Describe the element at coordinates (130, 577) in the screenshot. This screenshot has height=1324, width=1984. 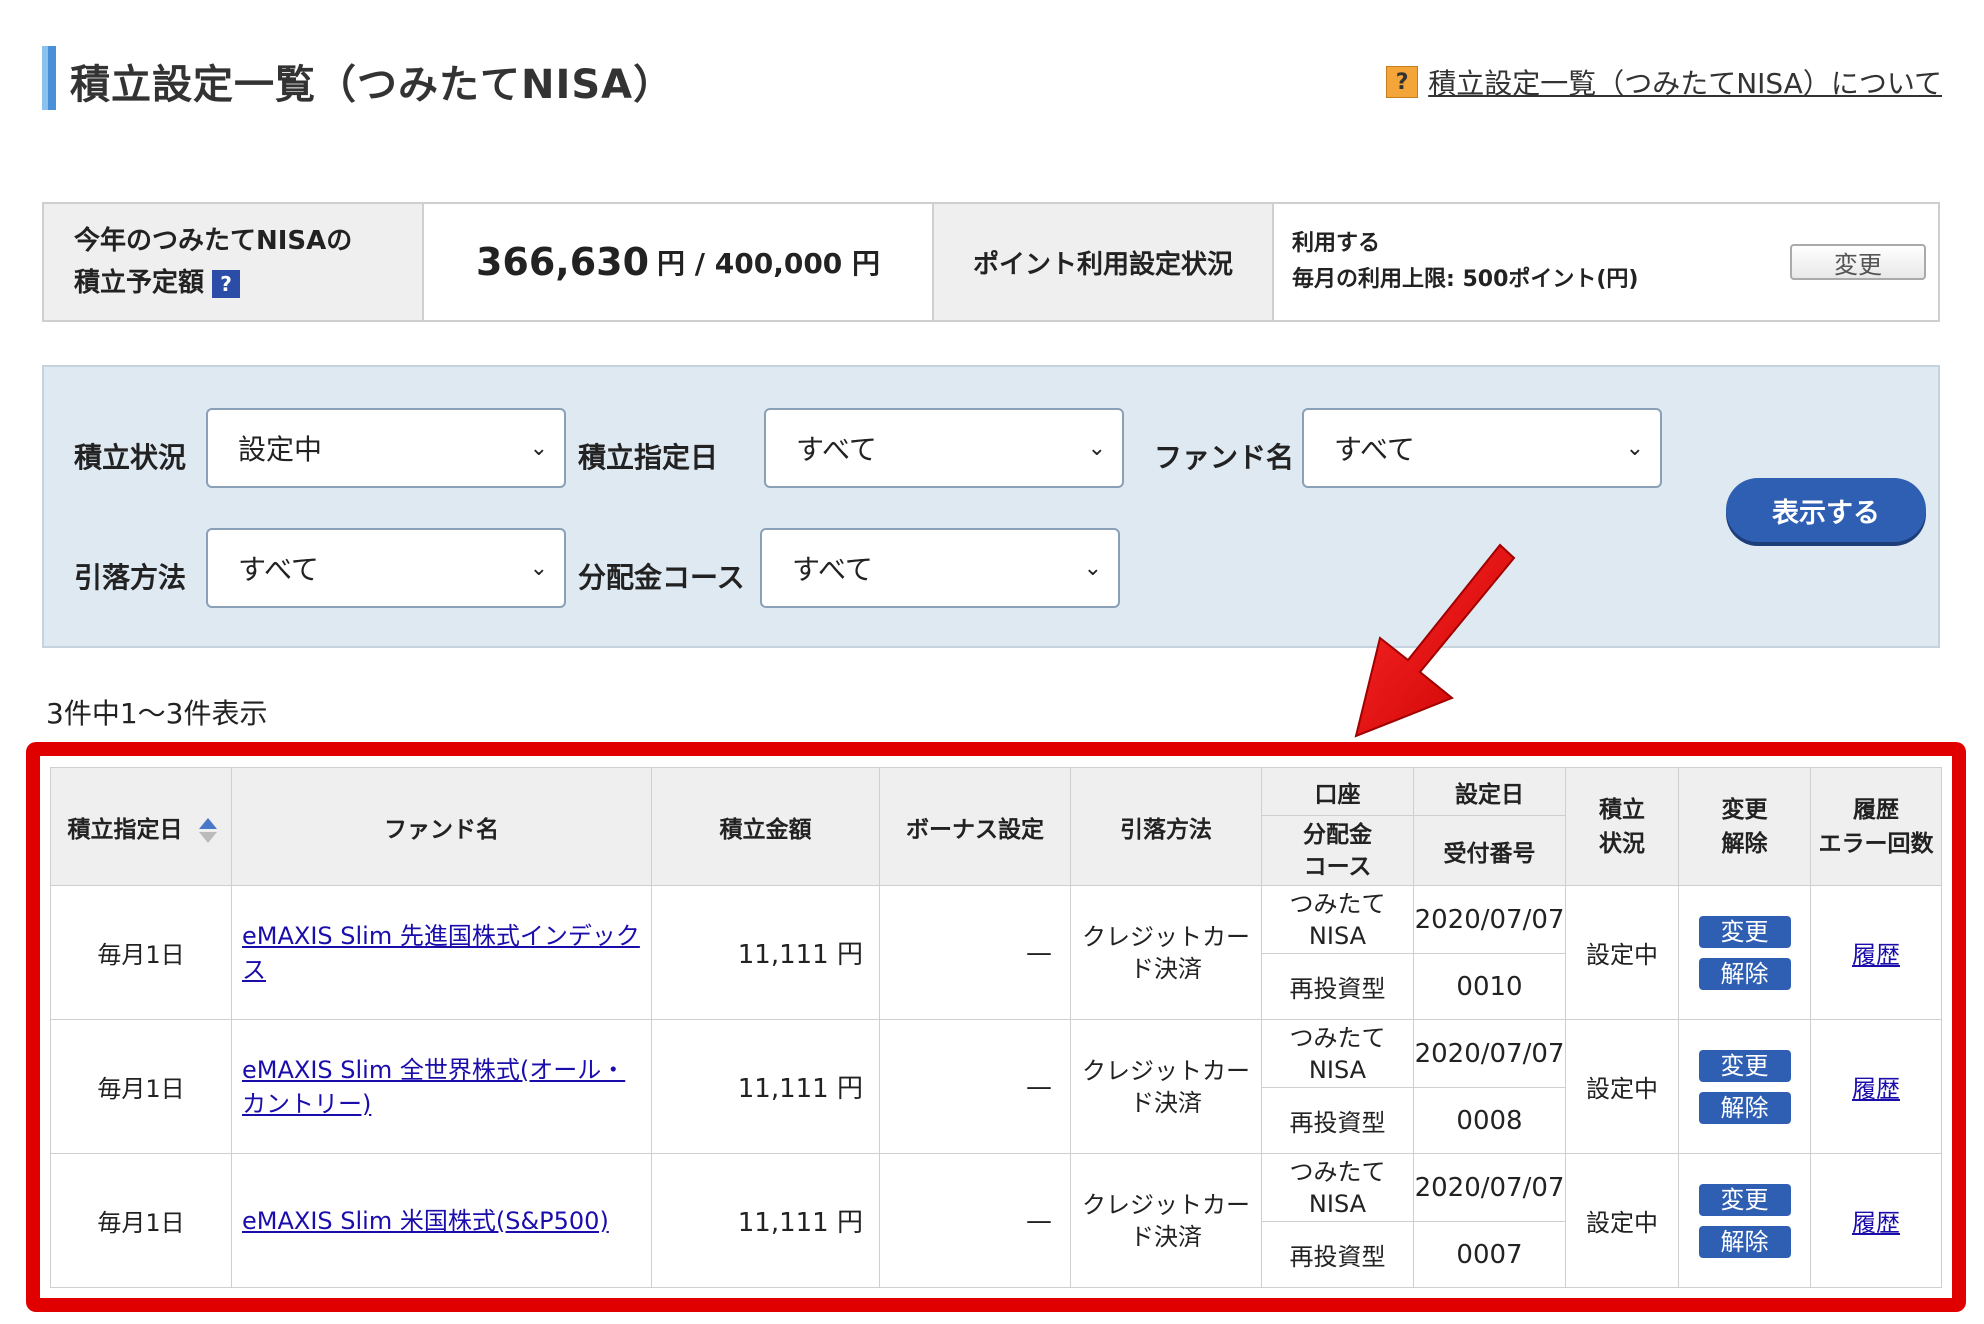
I see `method-filter-label: 引落方法` at that location.